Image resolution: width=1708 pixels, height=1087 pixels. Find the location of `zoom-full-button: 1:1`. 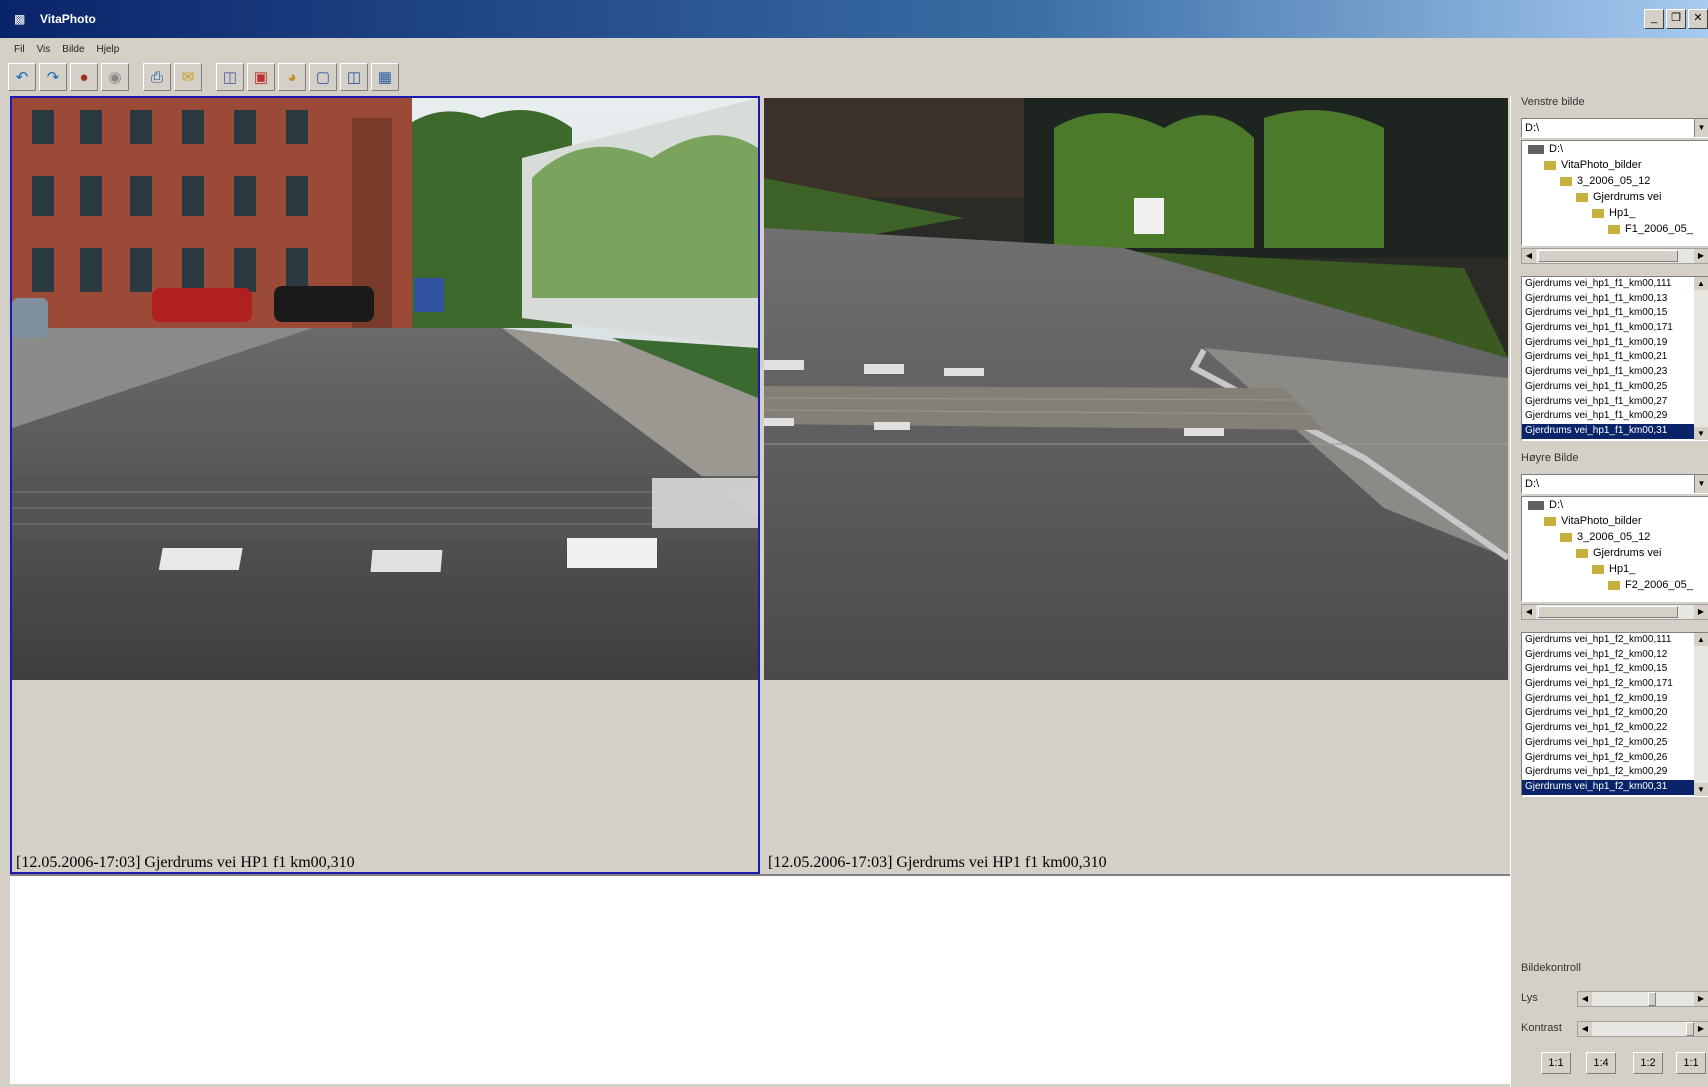

zoom-full-button: 1:1 is located at coordinates (1691, 1063).